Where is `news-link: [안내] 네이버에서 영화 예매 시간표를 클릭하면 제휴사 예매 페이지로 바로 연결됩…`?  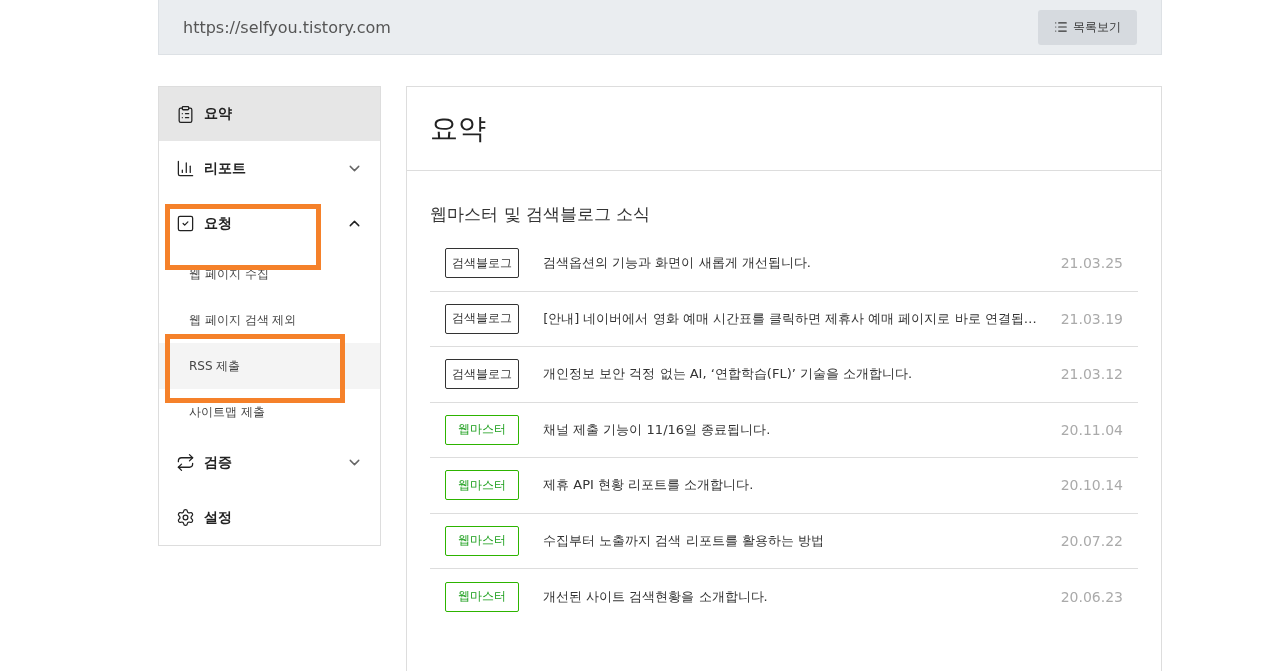
news-link: [안내] 네이버에서 영화 예매 시간표를 클릭하면 제휴사 예매 페이지로 바로 연결됩… is located at coordinates (790, 318).